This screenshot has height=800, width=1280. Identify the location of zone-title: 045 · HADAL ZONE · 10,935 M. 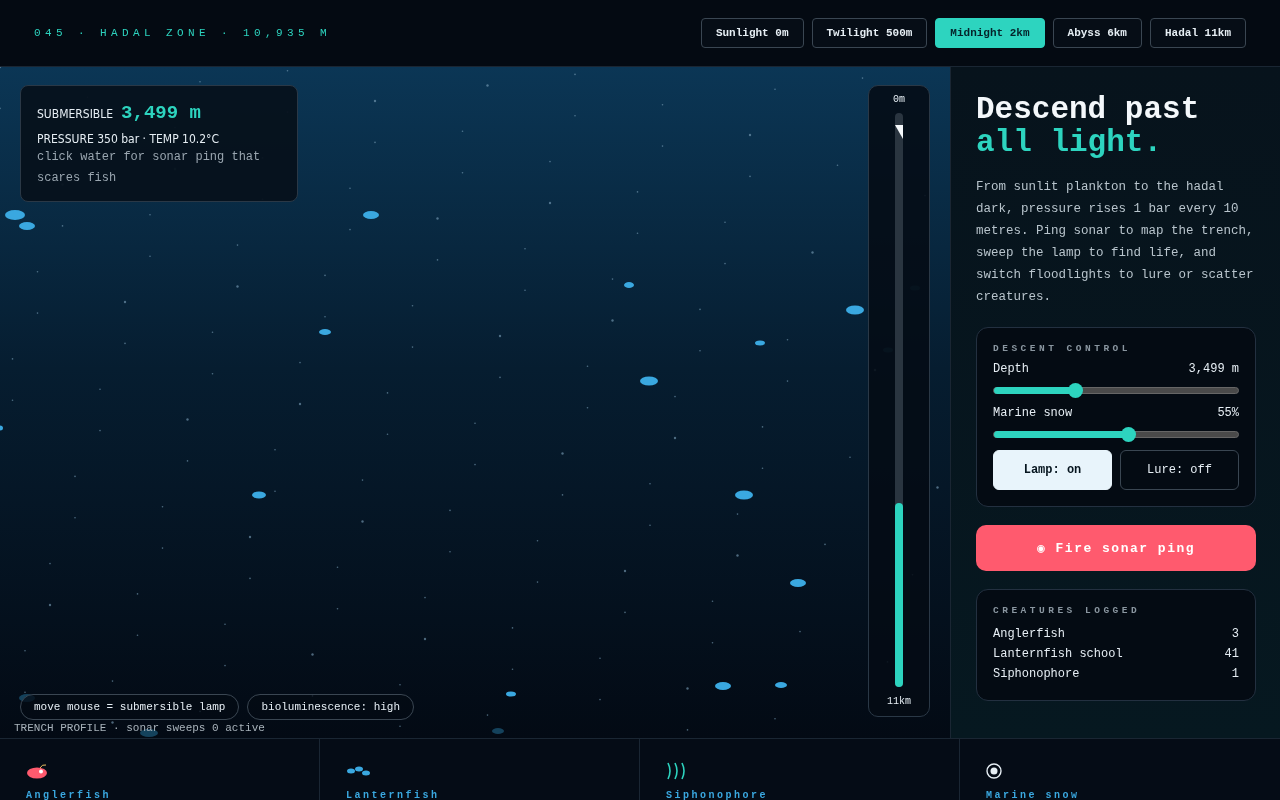
(183, 33).